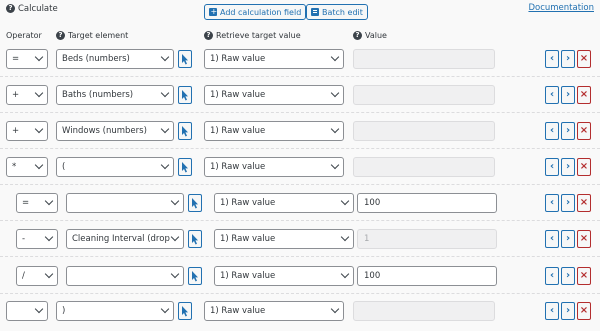 The width and height of the screenshot is (600, 331). I want to click on calculation-row: + Baths (numbers) 1) Raw value ‹ › ×, so click(300, 94).